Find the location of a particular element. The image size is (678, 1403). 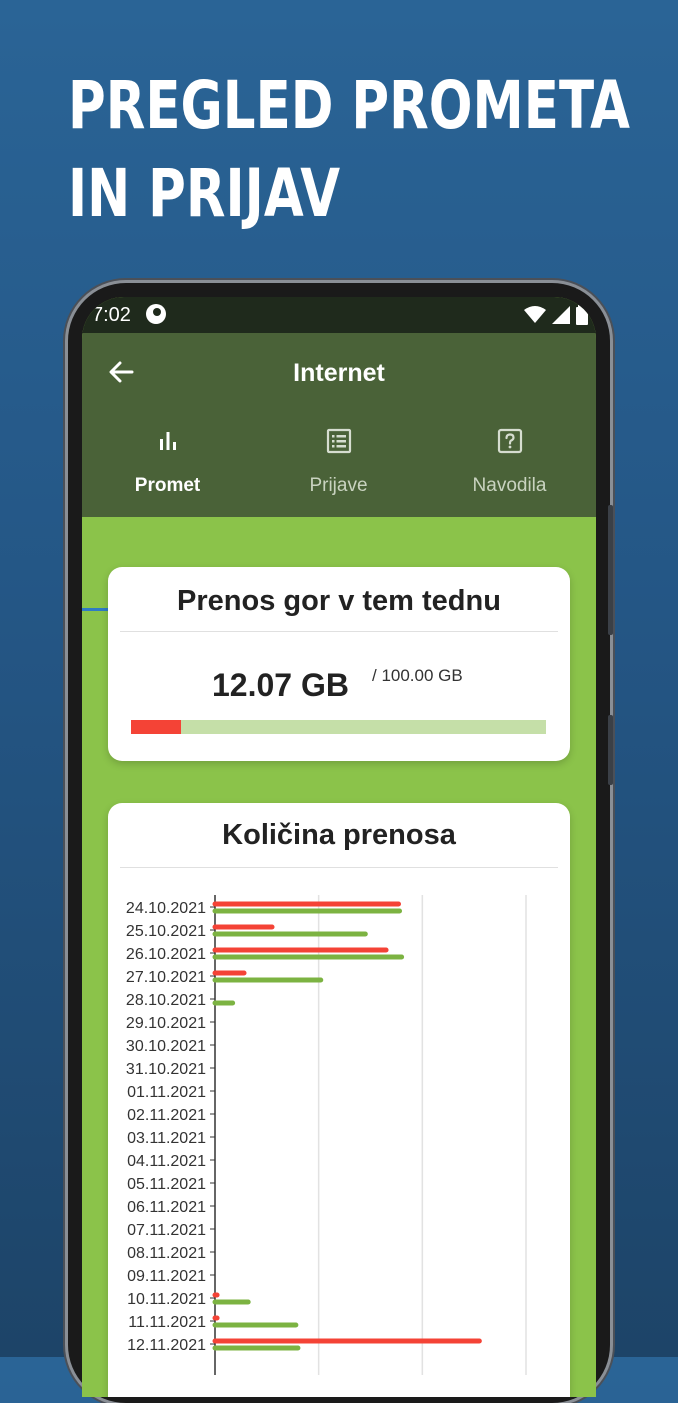

chart-tick-label: 02.11.2021 is located at coordinates (166, 1115).